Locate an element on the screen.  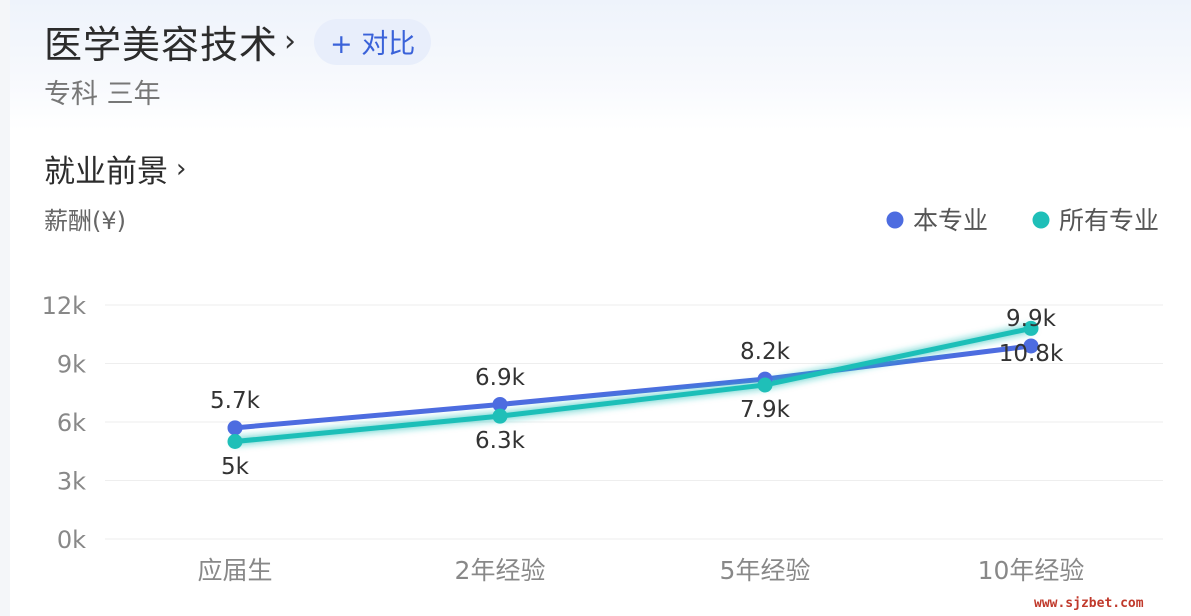
data-label: 10.8k is located at coordinates (1031, 354).